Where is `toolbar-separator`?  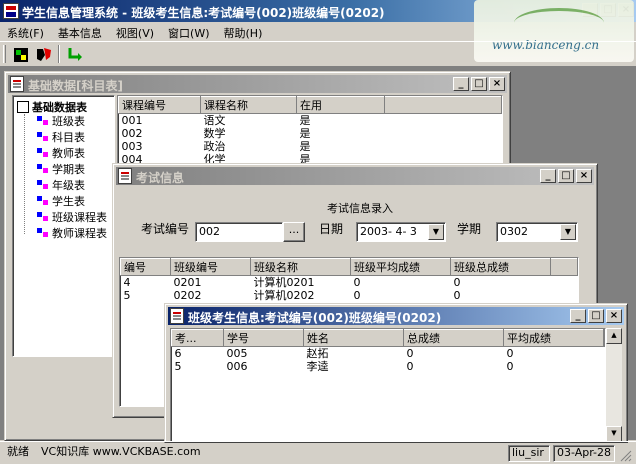
toolbar-separator is located at coordinates (59, 54).